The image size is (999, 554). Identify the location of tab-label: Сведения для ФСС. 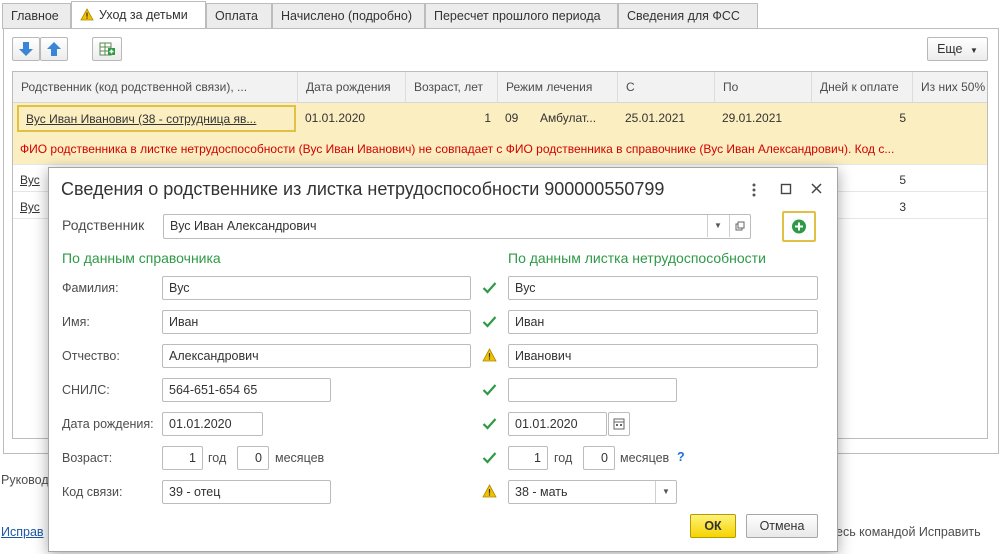
(683, 16).